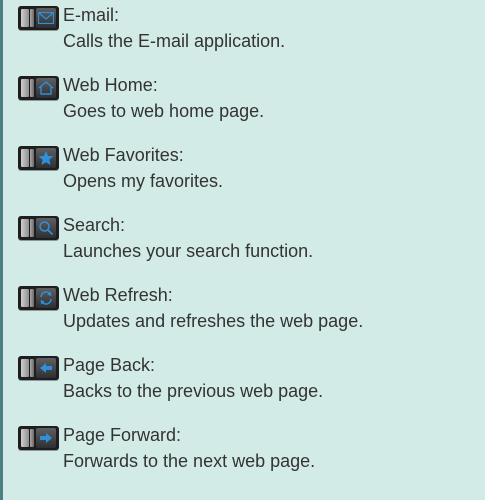 The image size is (485, 500). What do you see at coordinates (46, 438) in the screenshot?
I see `arrow-right-icon` at bounding box center [46, 438].